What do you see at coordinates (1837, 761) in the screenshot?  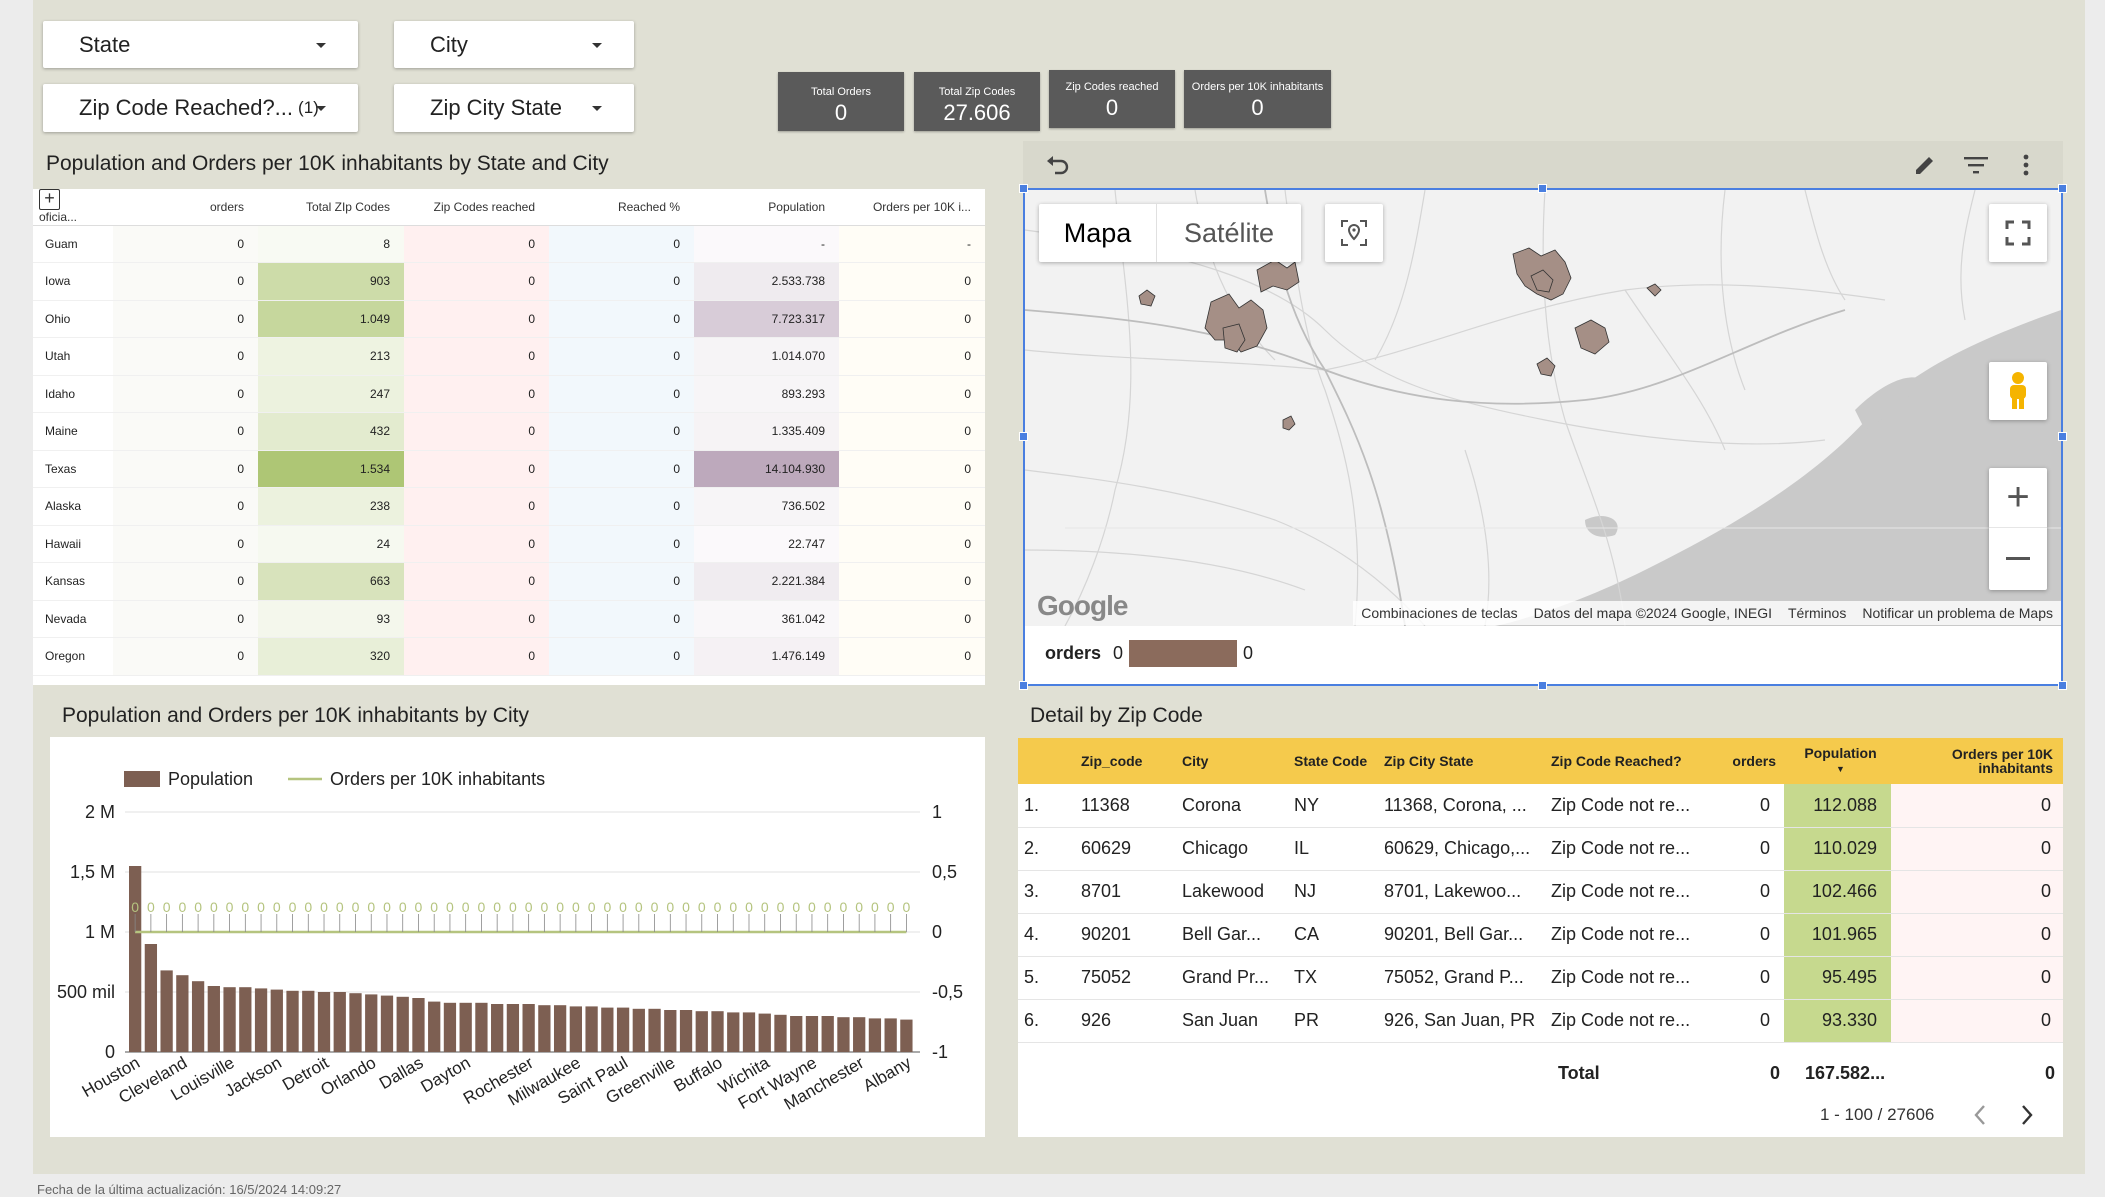 I see `column-header-sorted: Population ▼` at bounding box center [1837, 761].